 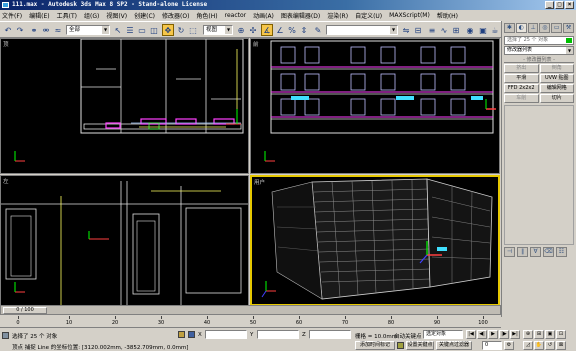 I want to click on window-crossing-icon: ◫, so click(x=154, y=30).